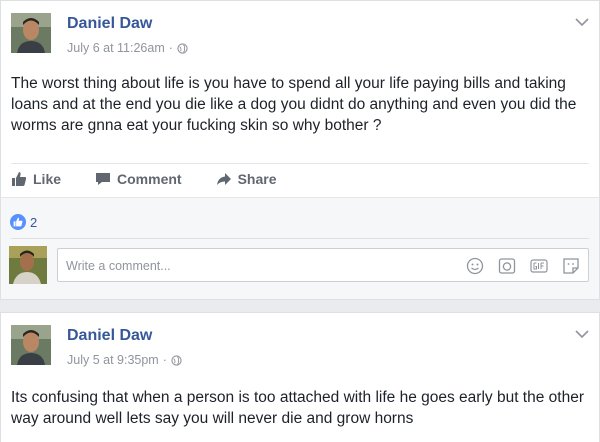  What do you see at coordinates (257, 179) in the screenshot?
I see `share-label: Share` at bounding box center [257, 179].